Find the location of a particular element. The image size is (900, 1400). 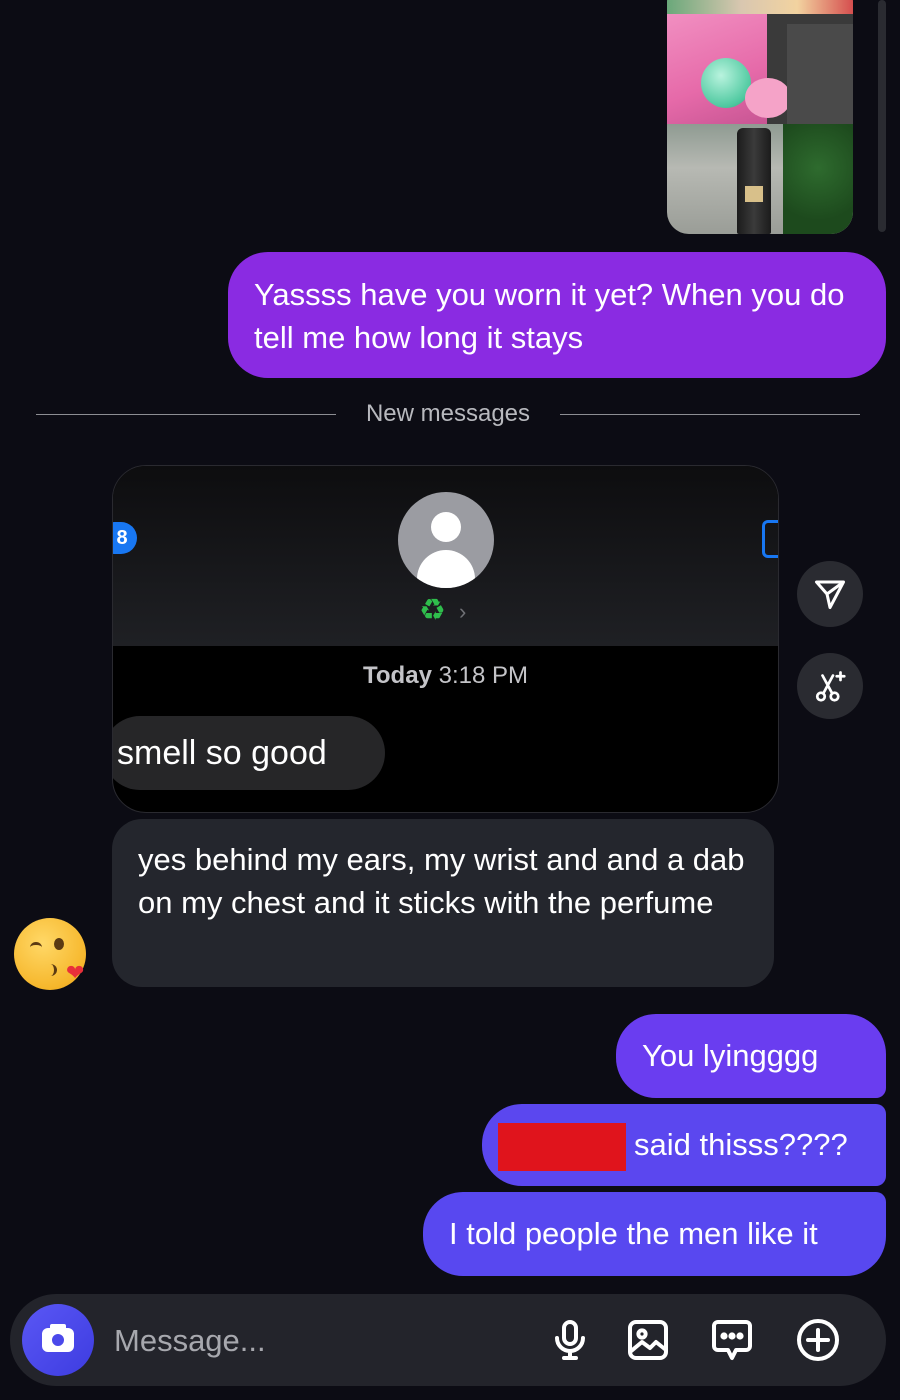

plus-circle-icon is located at coordinates (818, 1340).